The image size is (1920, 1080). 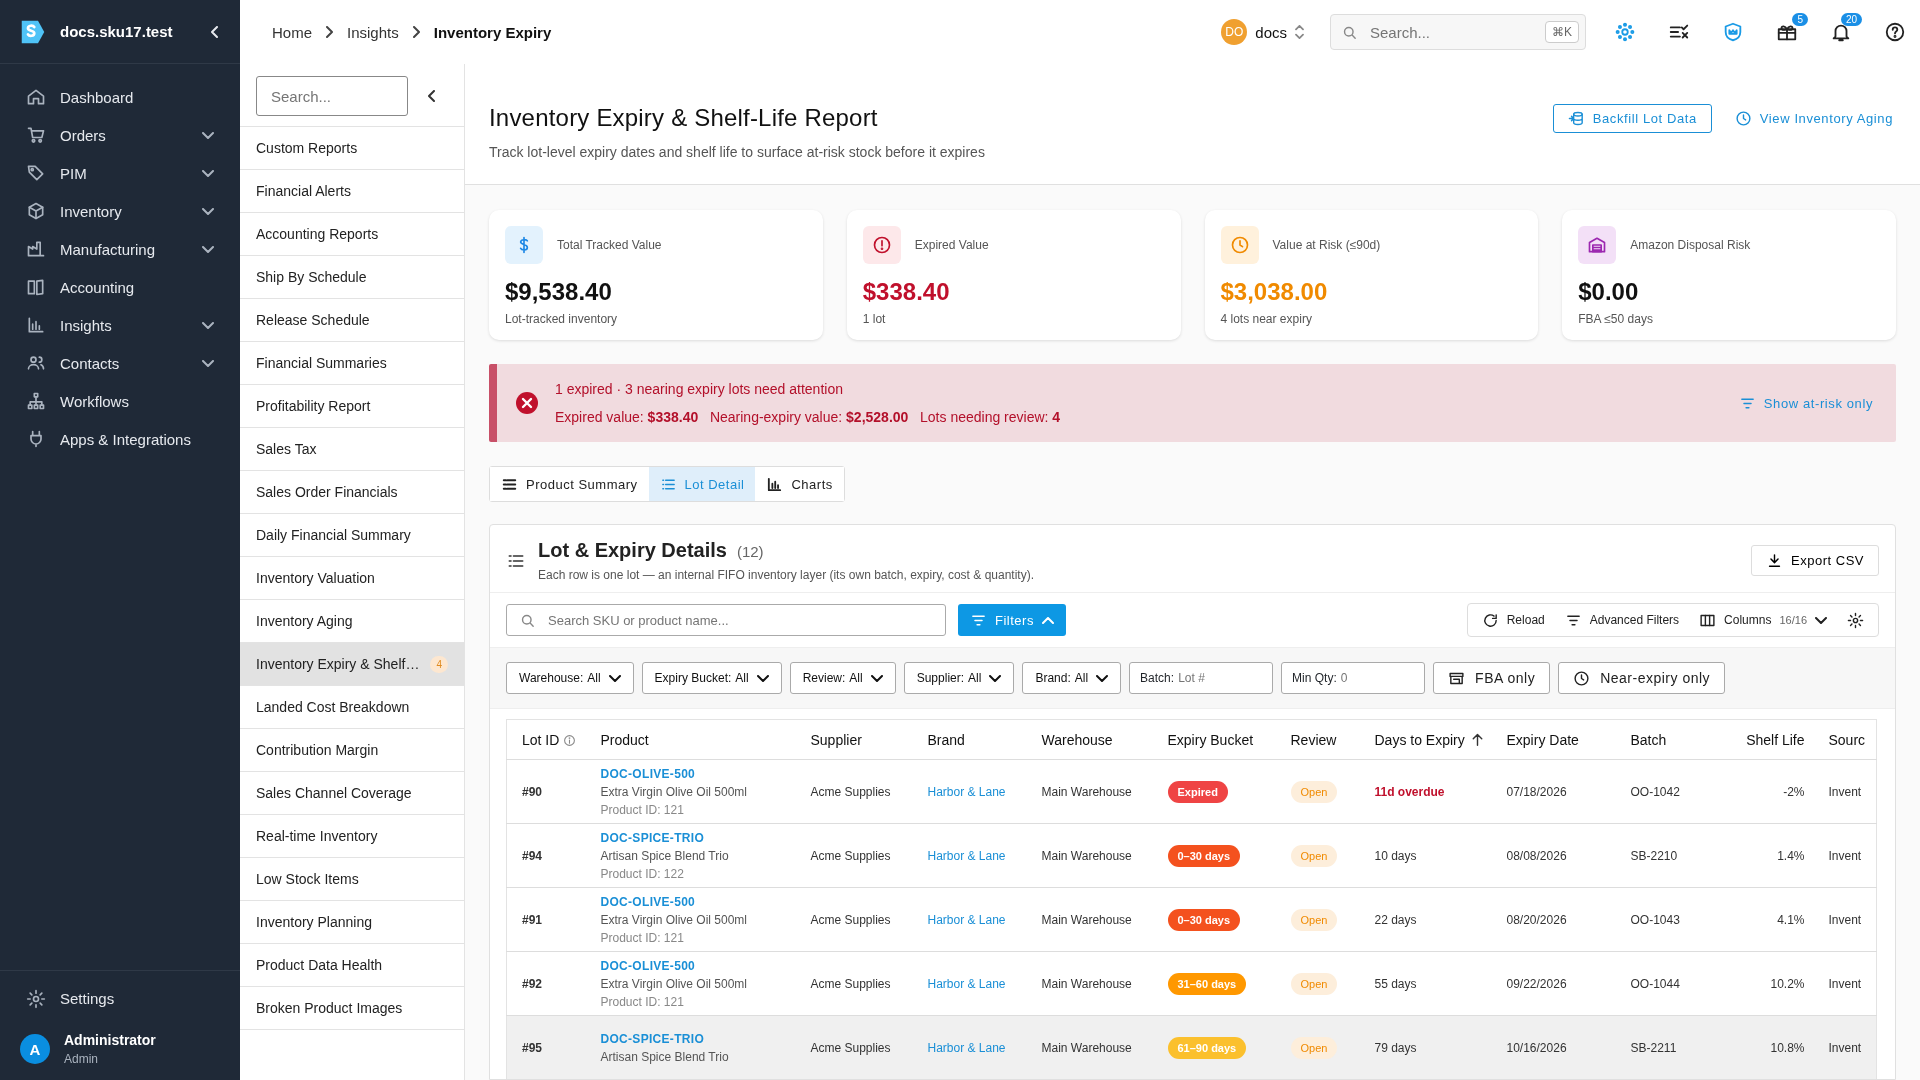 What do you see at coordinates (1513, 620) in the screenshot?
I see `reload-button: Reload` at bounding box center [1513, 620].